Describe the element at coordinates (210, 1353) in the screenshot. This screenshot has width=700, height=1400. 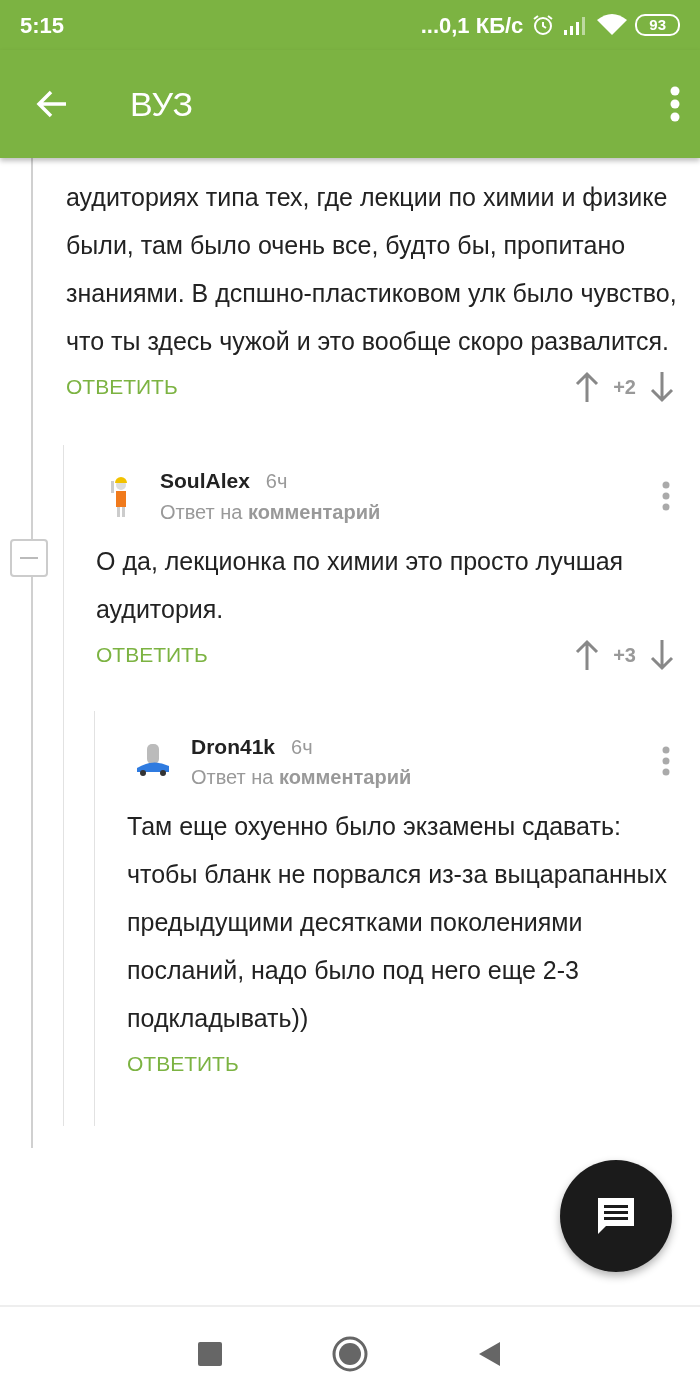
I see `recents-icon` at that location.